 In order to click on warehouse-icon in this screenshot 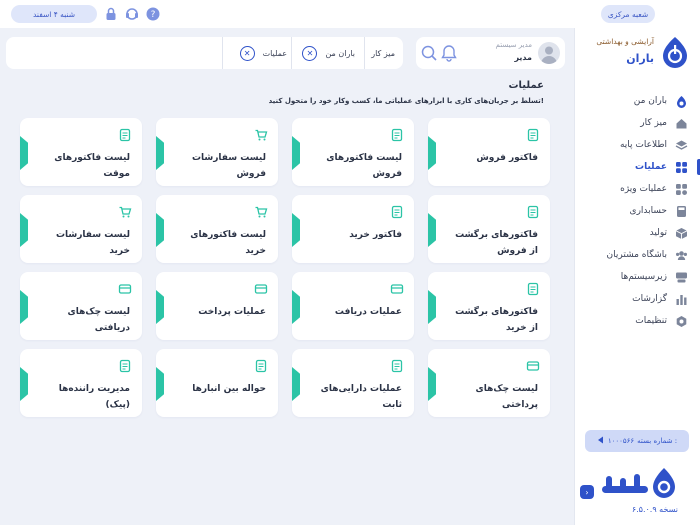, I will do `click(261, 366)`.